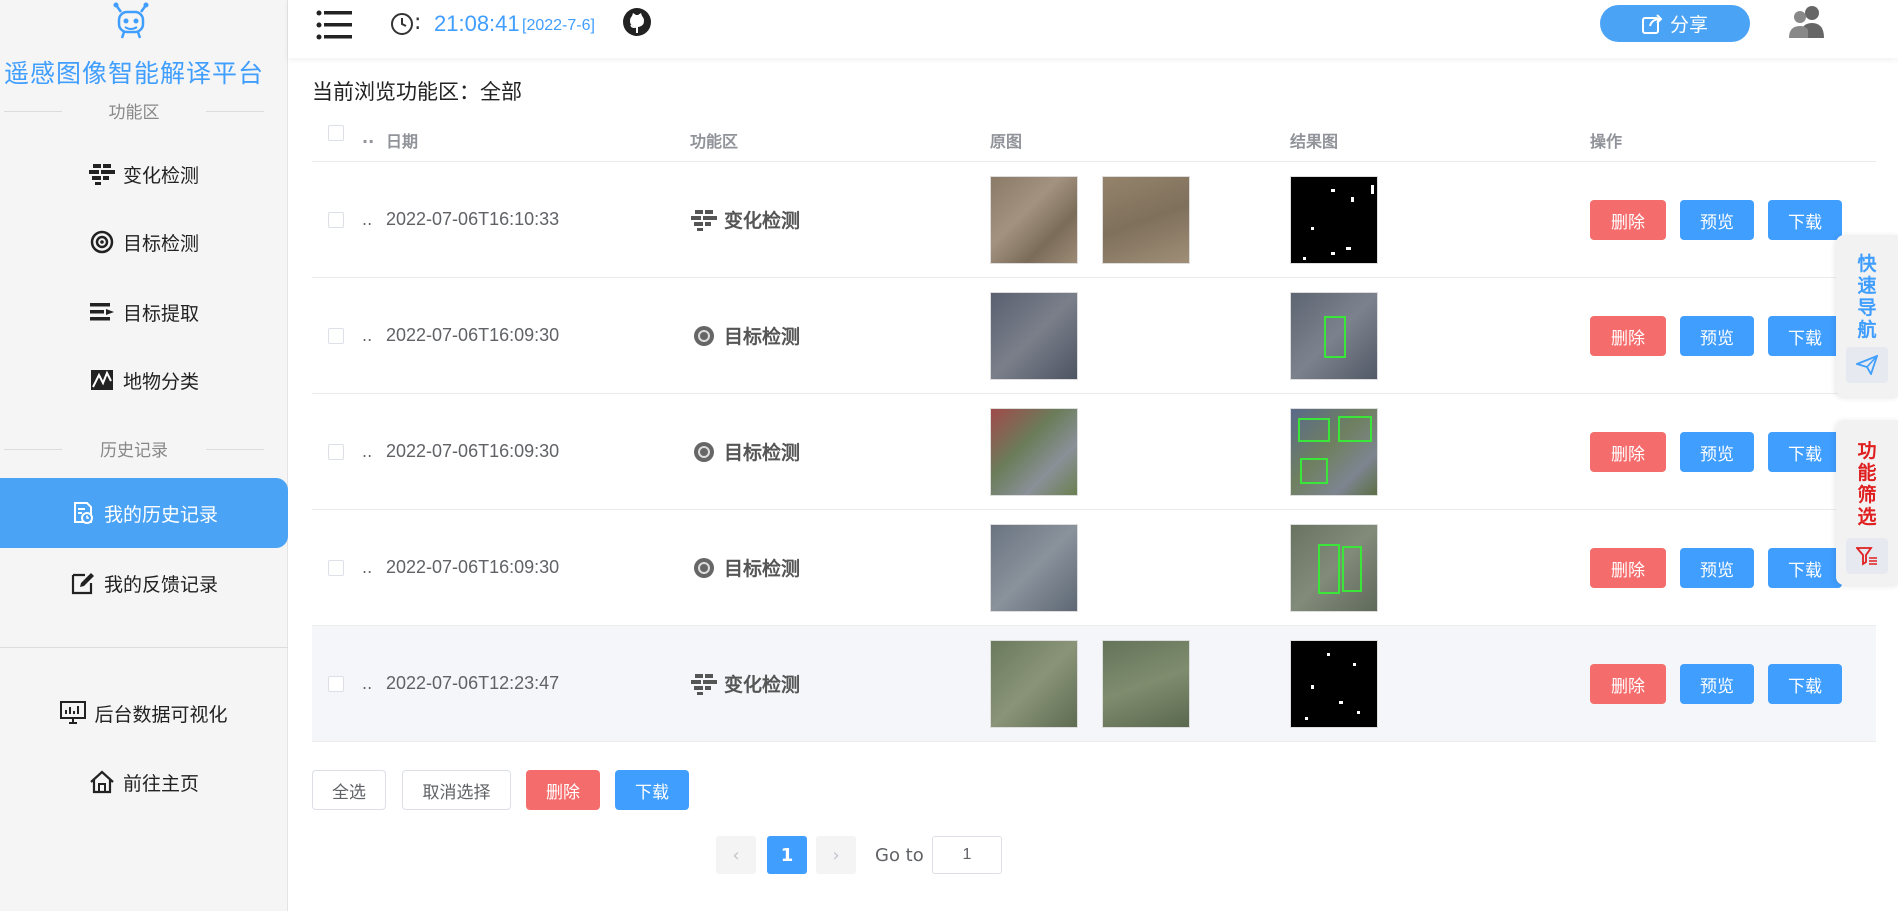 The image size is (1898, 911). What do you see at coordinates (1867, 556) in the screenshot?
I see `filter-icon` at bounding box center [1867, 556].